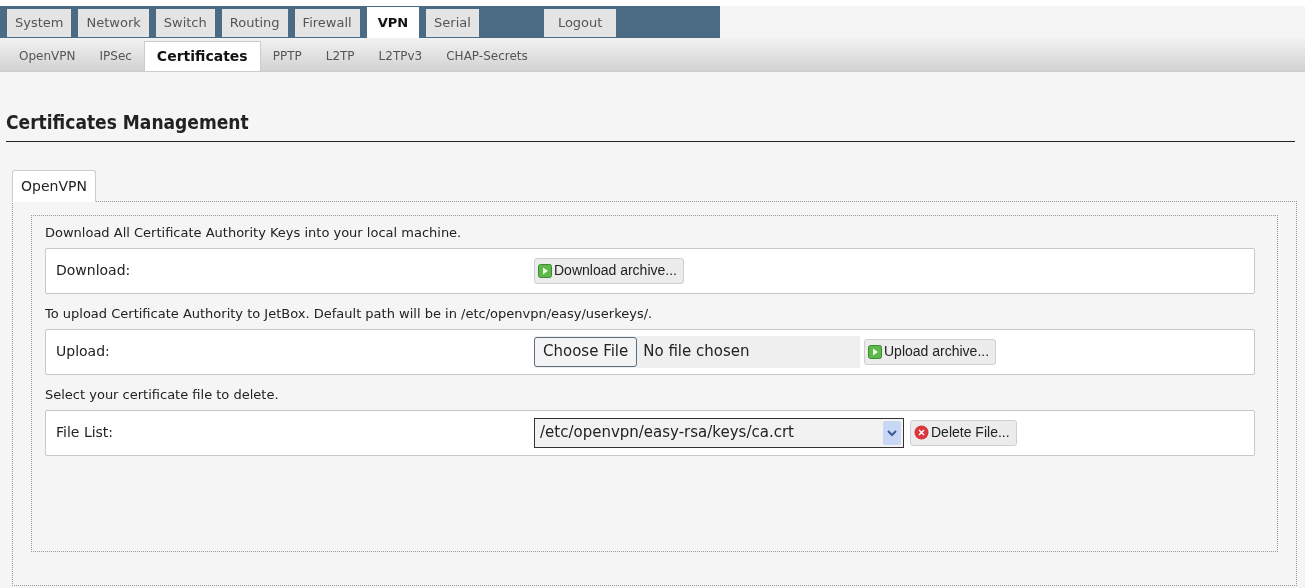  Describe the element at coordinates (85, 432) in the screenshot. I see `field-label: File List:` at that location.